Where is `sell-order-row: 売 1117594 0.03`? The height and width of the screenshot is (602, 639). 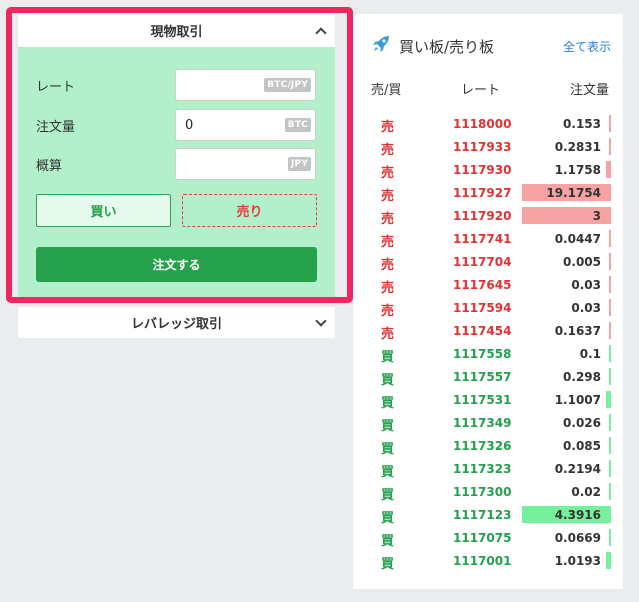 sell-order-row: 売 1117594 0.03 is located at coordinates (488, 307).